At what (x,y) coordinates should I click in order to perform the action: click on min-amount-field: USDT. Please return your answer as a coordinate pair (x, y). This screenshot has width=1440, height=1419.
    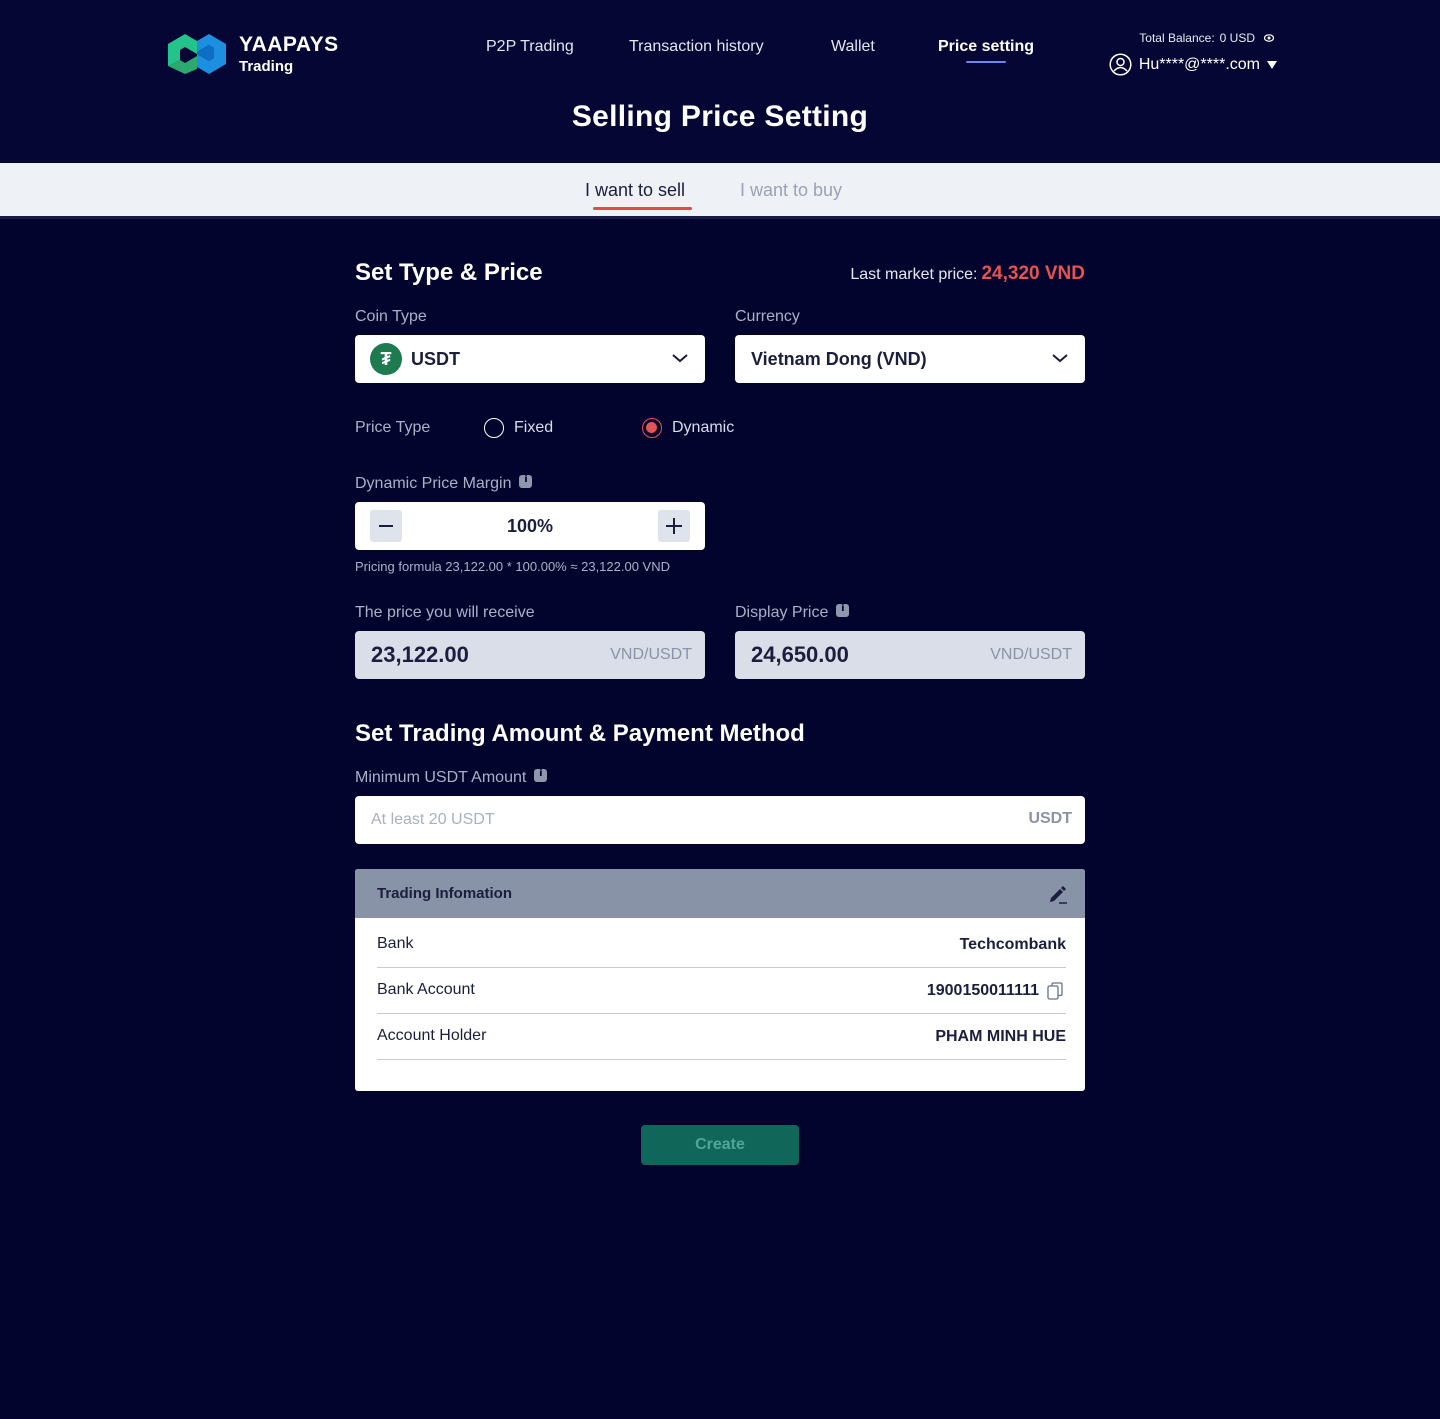
    Looking at the image, I should click on (720, 820).